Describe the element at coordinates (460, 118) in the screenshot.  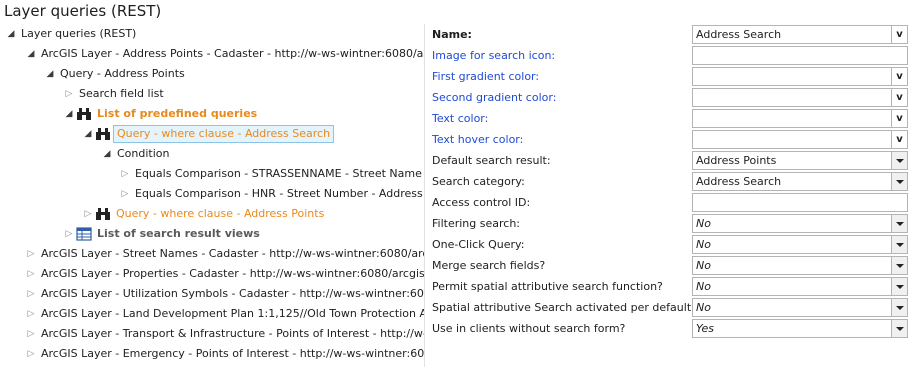
I see `prop-label: Text color:` at that location.